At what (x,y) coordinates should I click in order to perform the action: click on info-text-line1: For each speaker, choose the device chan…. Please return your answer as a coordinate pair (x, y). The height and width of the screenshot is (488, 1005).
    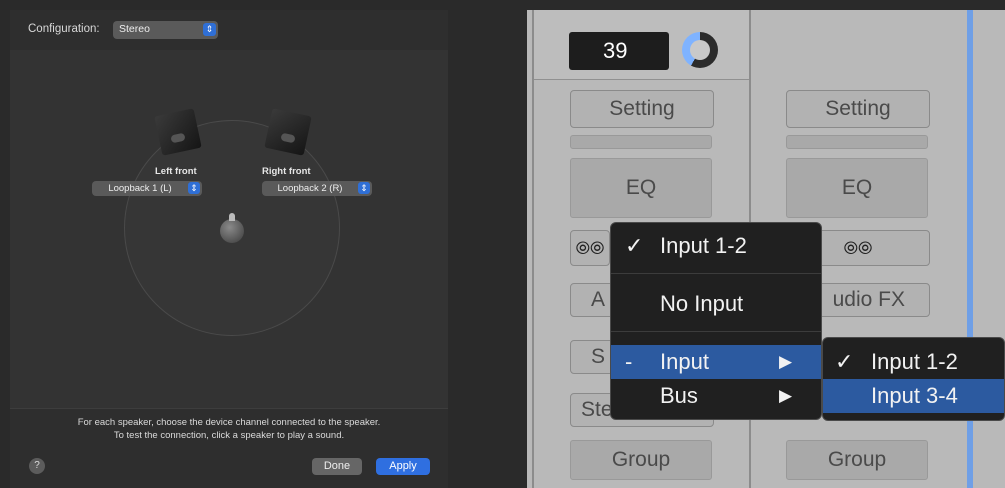
    Looking at the image, I should click on (229, 422).